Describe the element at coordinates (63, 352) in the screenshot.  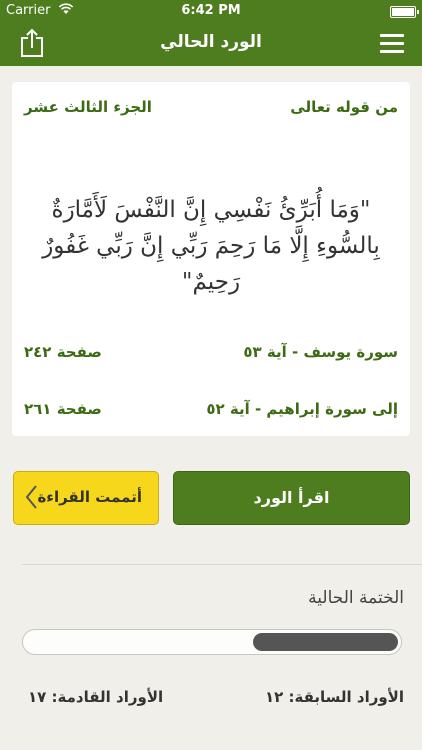
I see `page-from: صفحة ٢٤٢` at that location.